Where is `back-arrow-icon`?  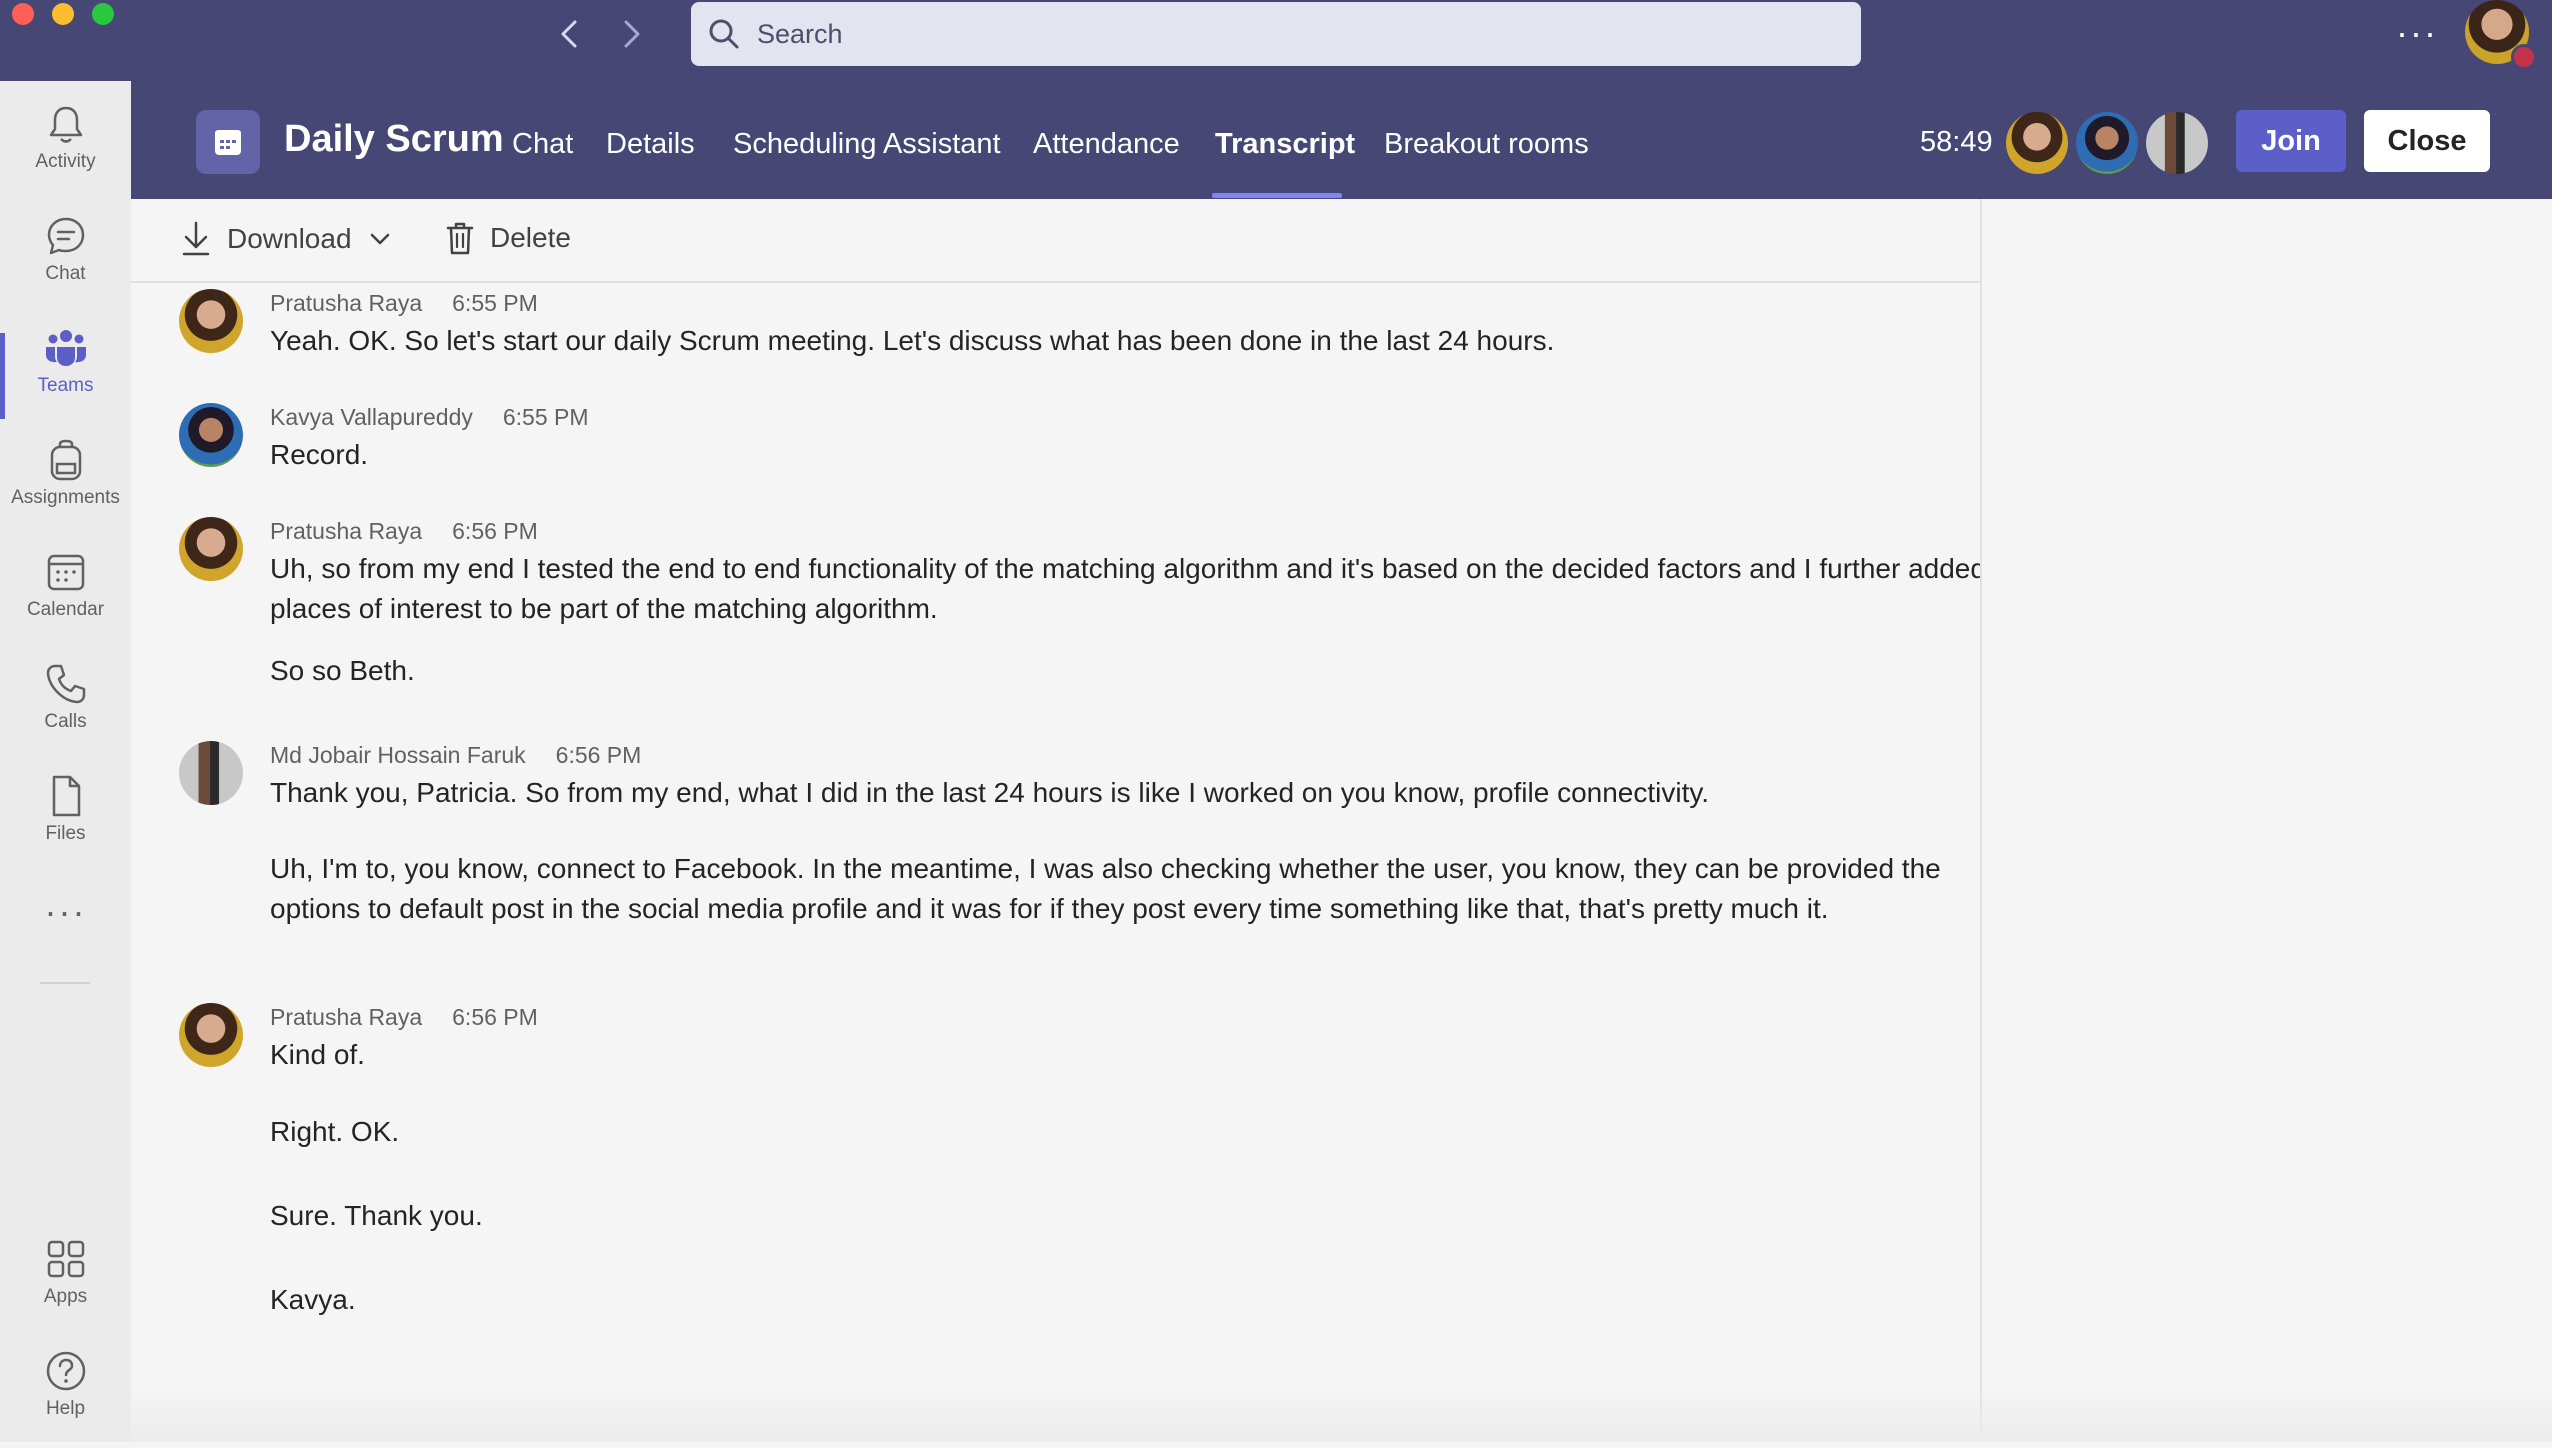 back-arrow-icon is located at coordinates (571, 34).